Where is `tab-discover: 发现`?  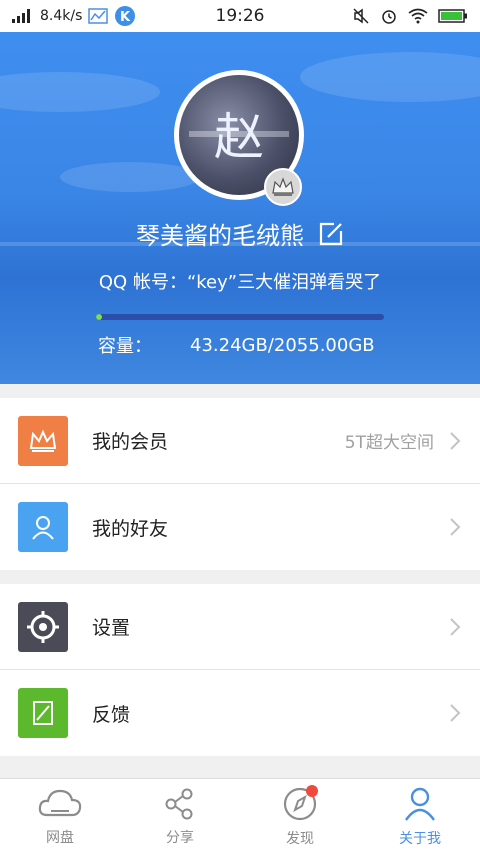 tab-discover: 发现 is located at coordinates (300, 816).